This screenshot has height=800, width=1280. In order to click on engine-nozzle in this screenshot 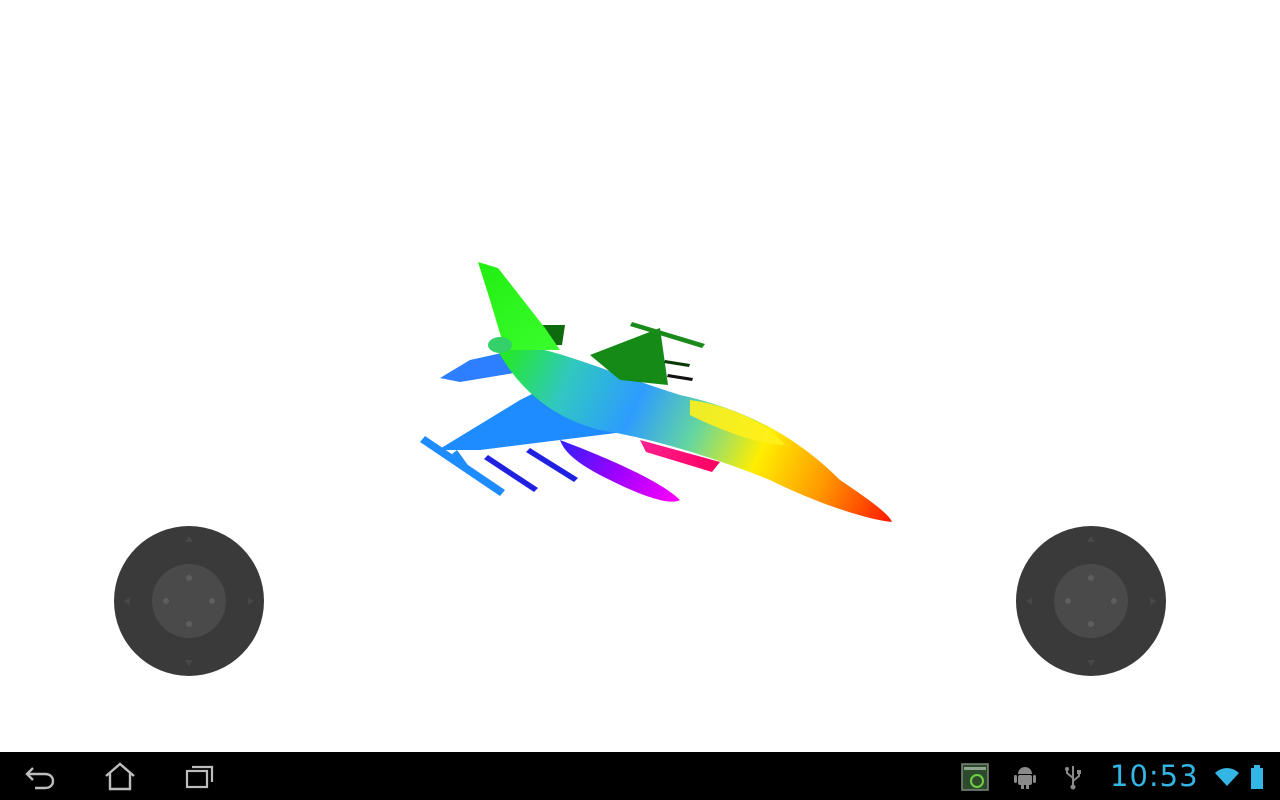, I will do `click(500, 345)`.